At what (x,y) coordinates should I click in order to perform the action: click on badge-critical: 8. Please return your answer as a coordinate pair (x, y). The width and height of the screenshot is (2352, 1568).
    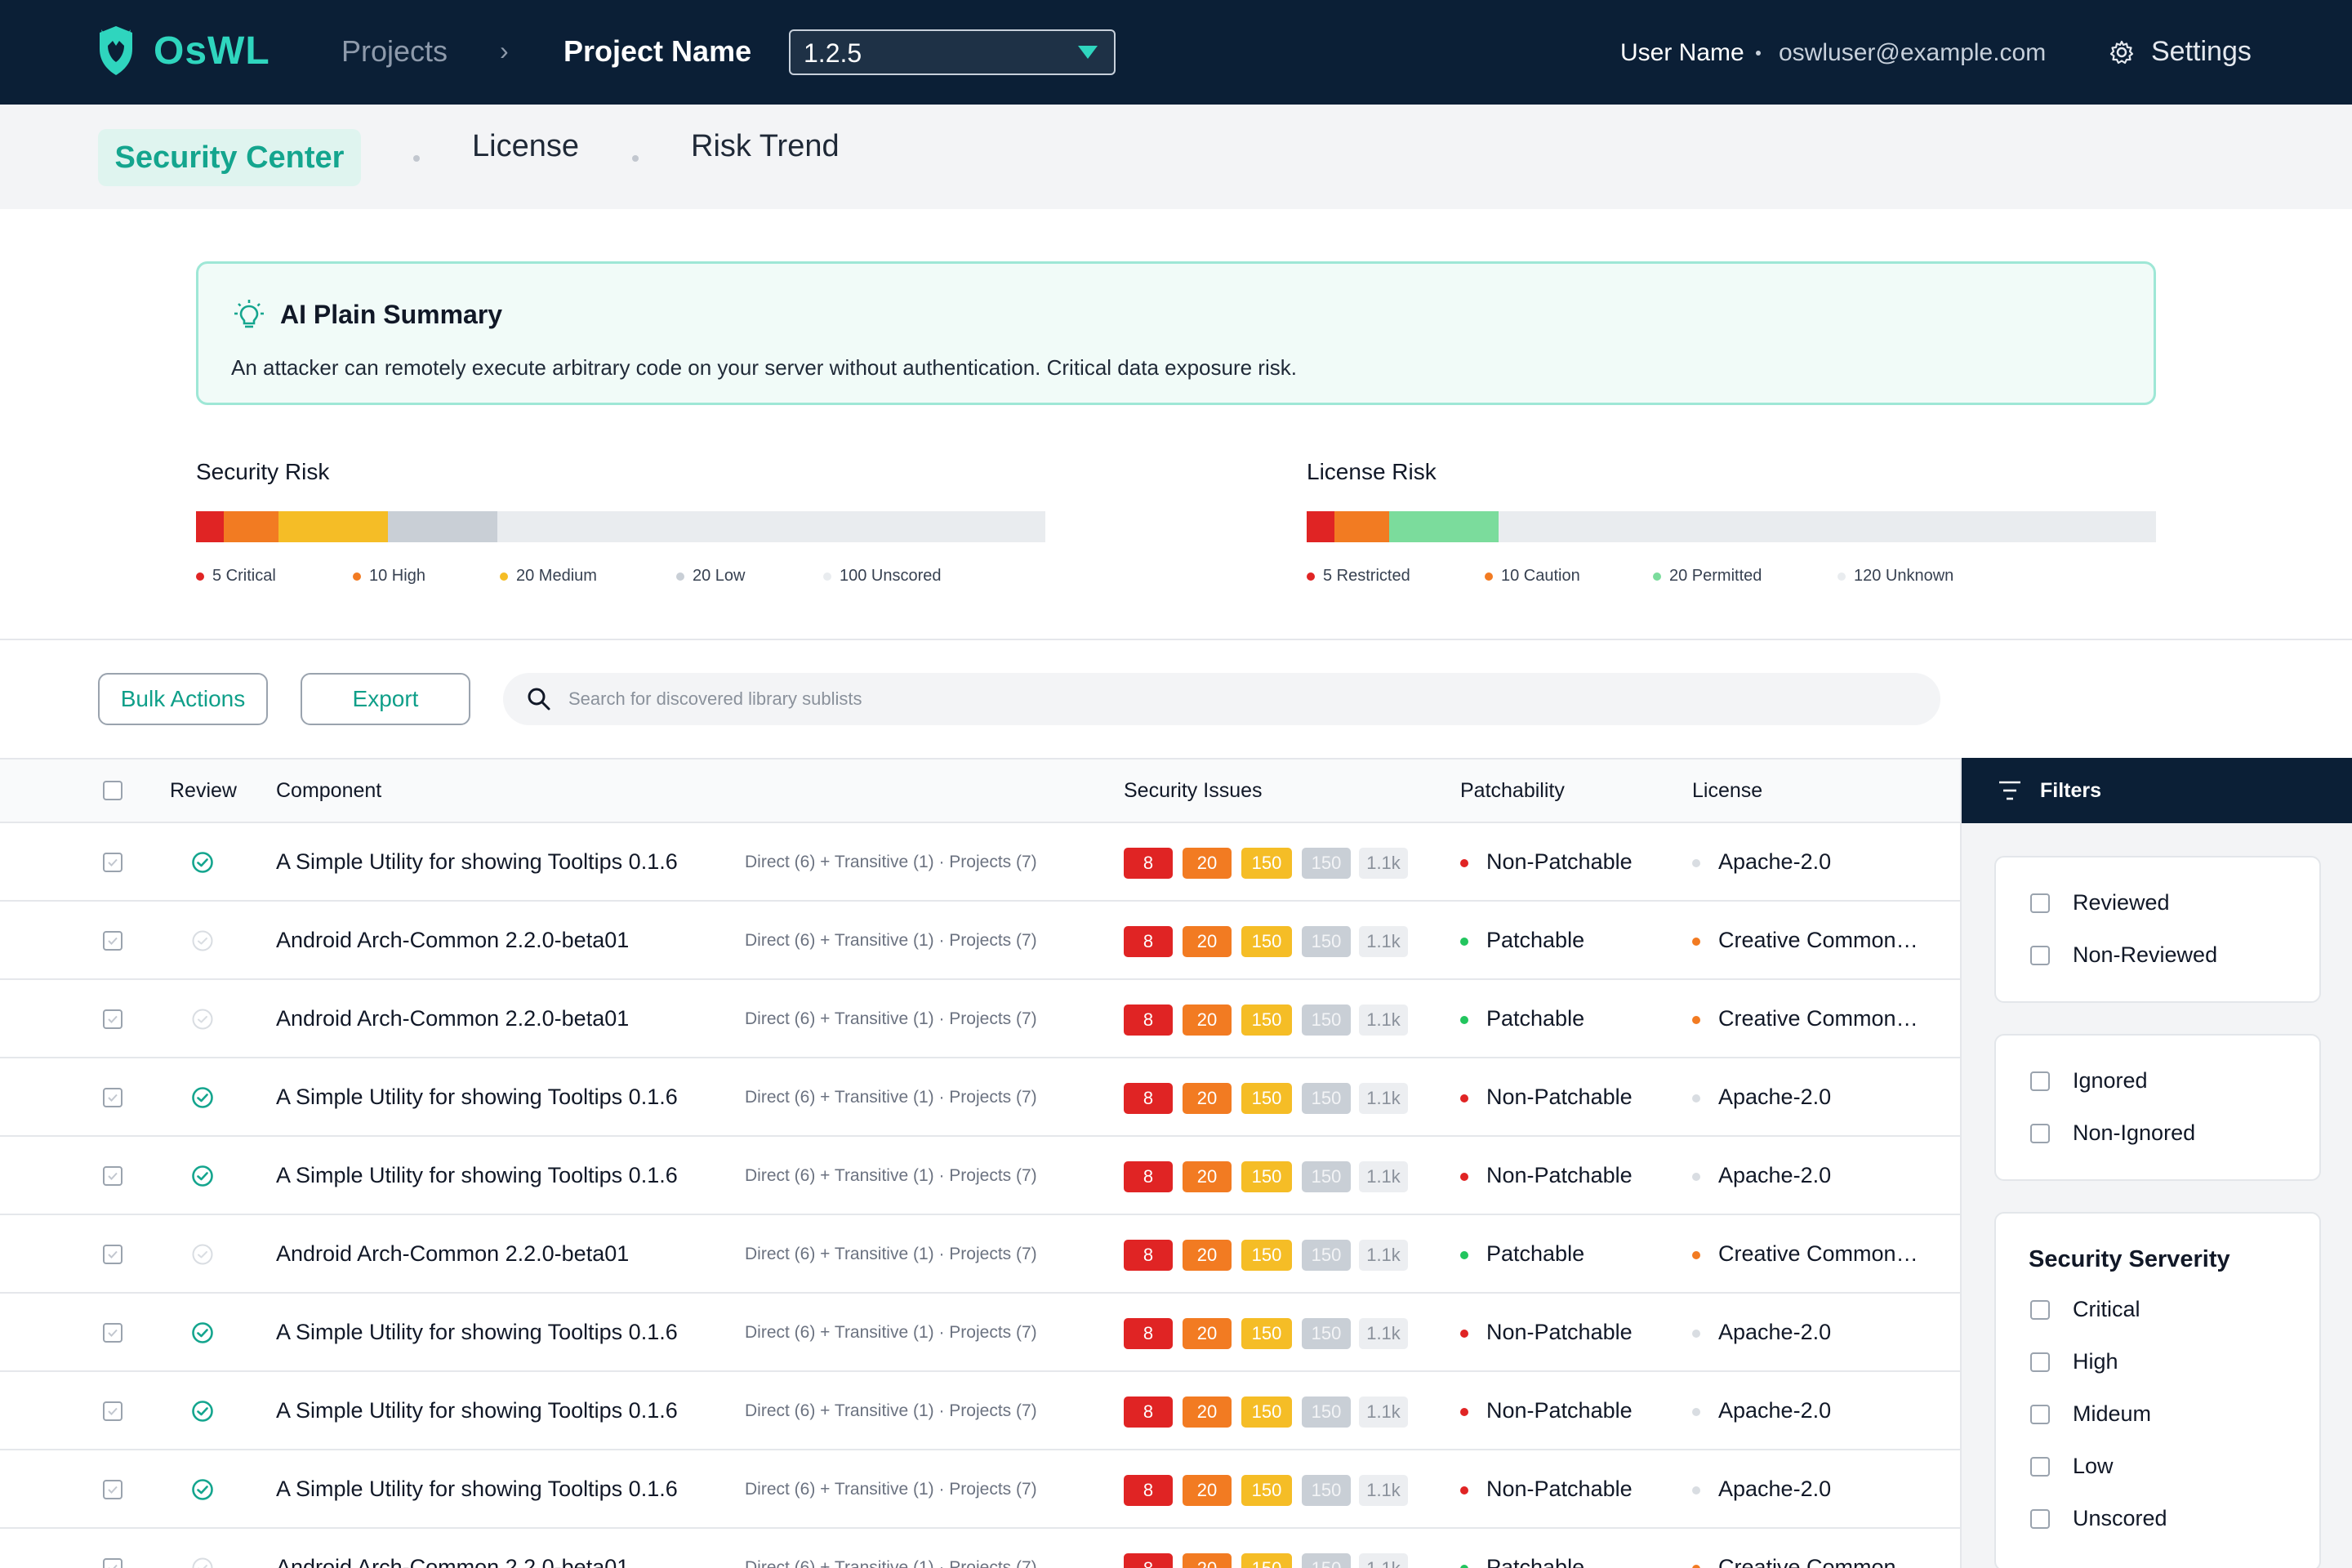
    Looking at the image, I should click on (1148, 1333).